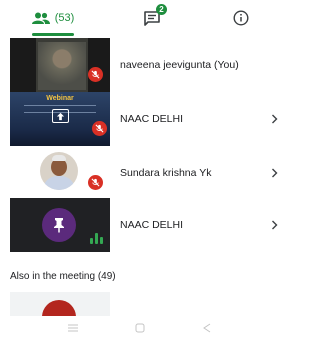 This screenshot has width=320, height=339. I want to click on home-icon, so click(140, 328).